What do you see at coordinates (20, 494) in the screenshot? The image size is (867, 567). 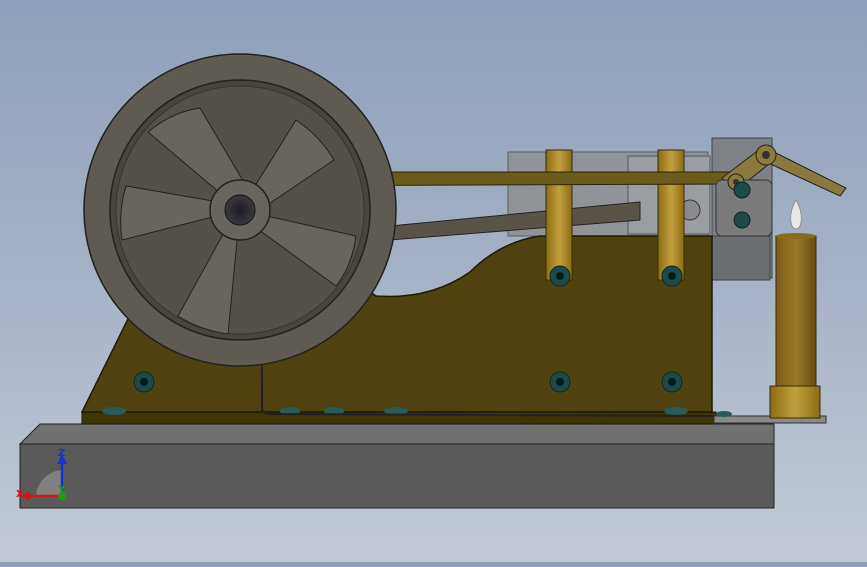 I see `triad-x-label: X` at bounding box center [20, 494].